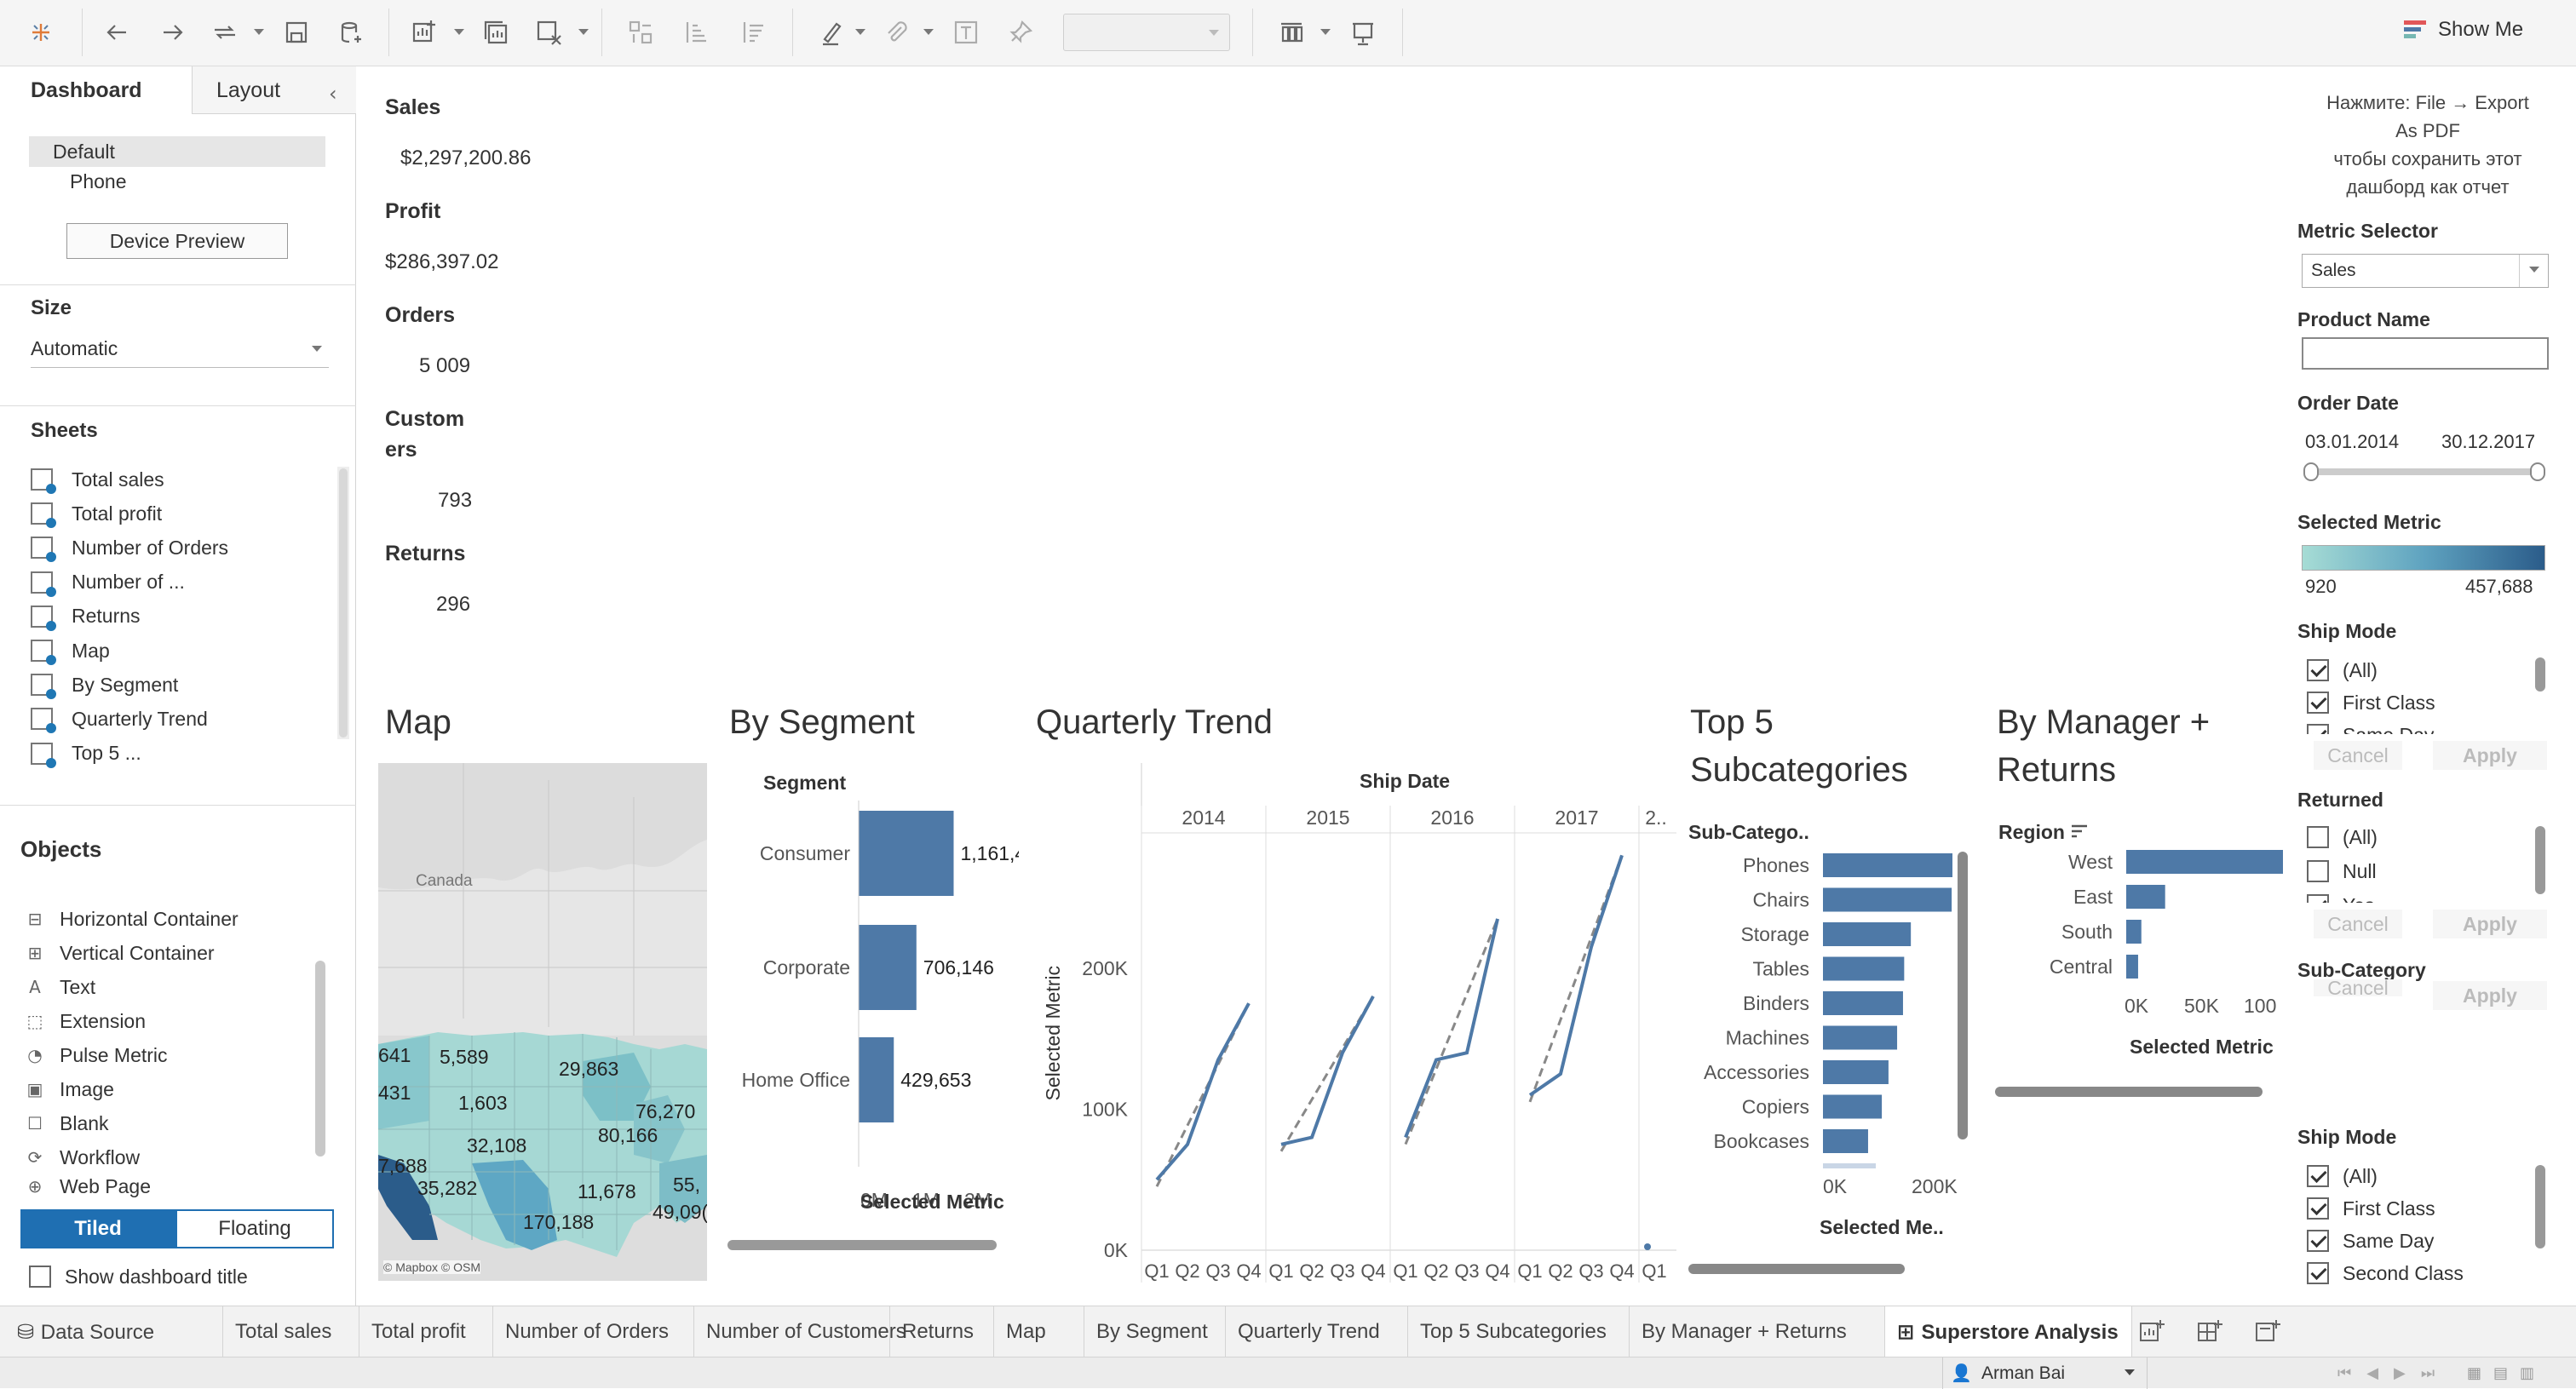  What do you see at coordinates (117, 33) in the screenshot?
I see `undo-icon` at bounding box center [117, 33].